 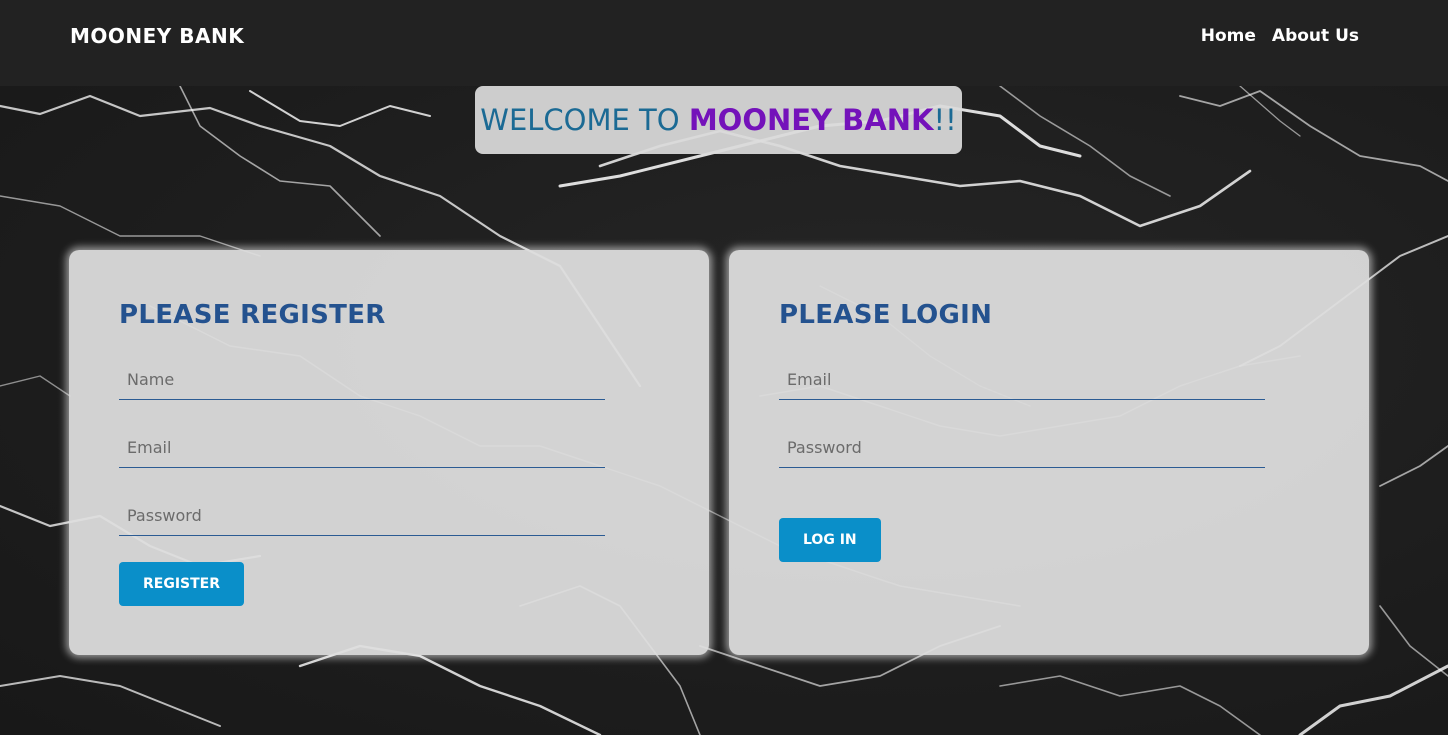 What do you see at coordinates (724, 43) in the screenshot?
I see `navbar: MOONEY BANK Home About Us` at bounding box center [724, 43].